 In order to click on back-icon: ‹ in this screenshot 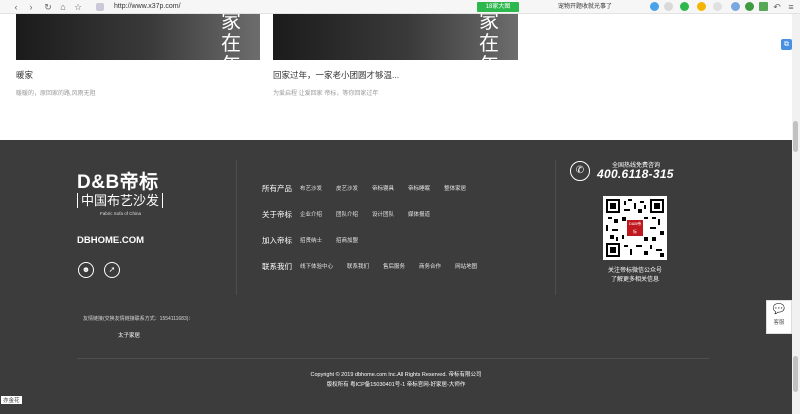, I will do `click(16, 7)`.